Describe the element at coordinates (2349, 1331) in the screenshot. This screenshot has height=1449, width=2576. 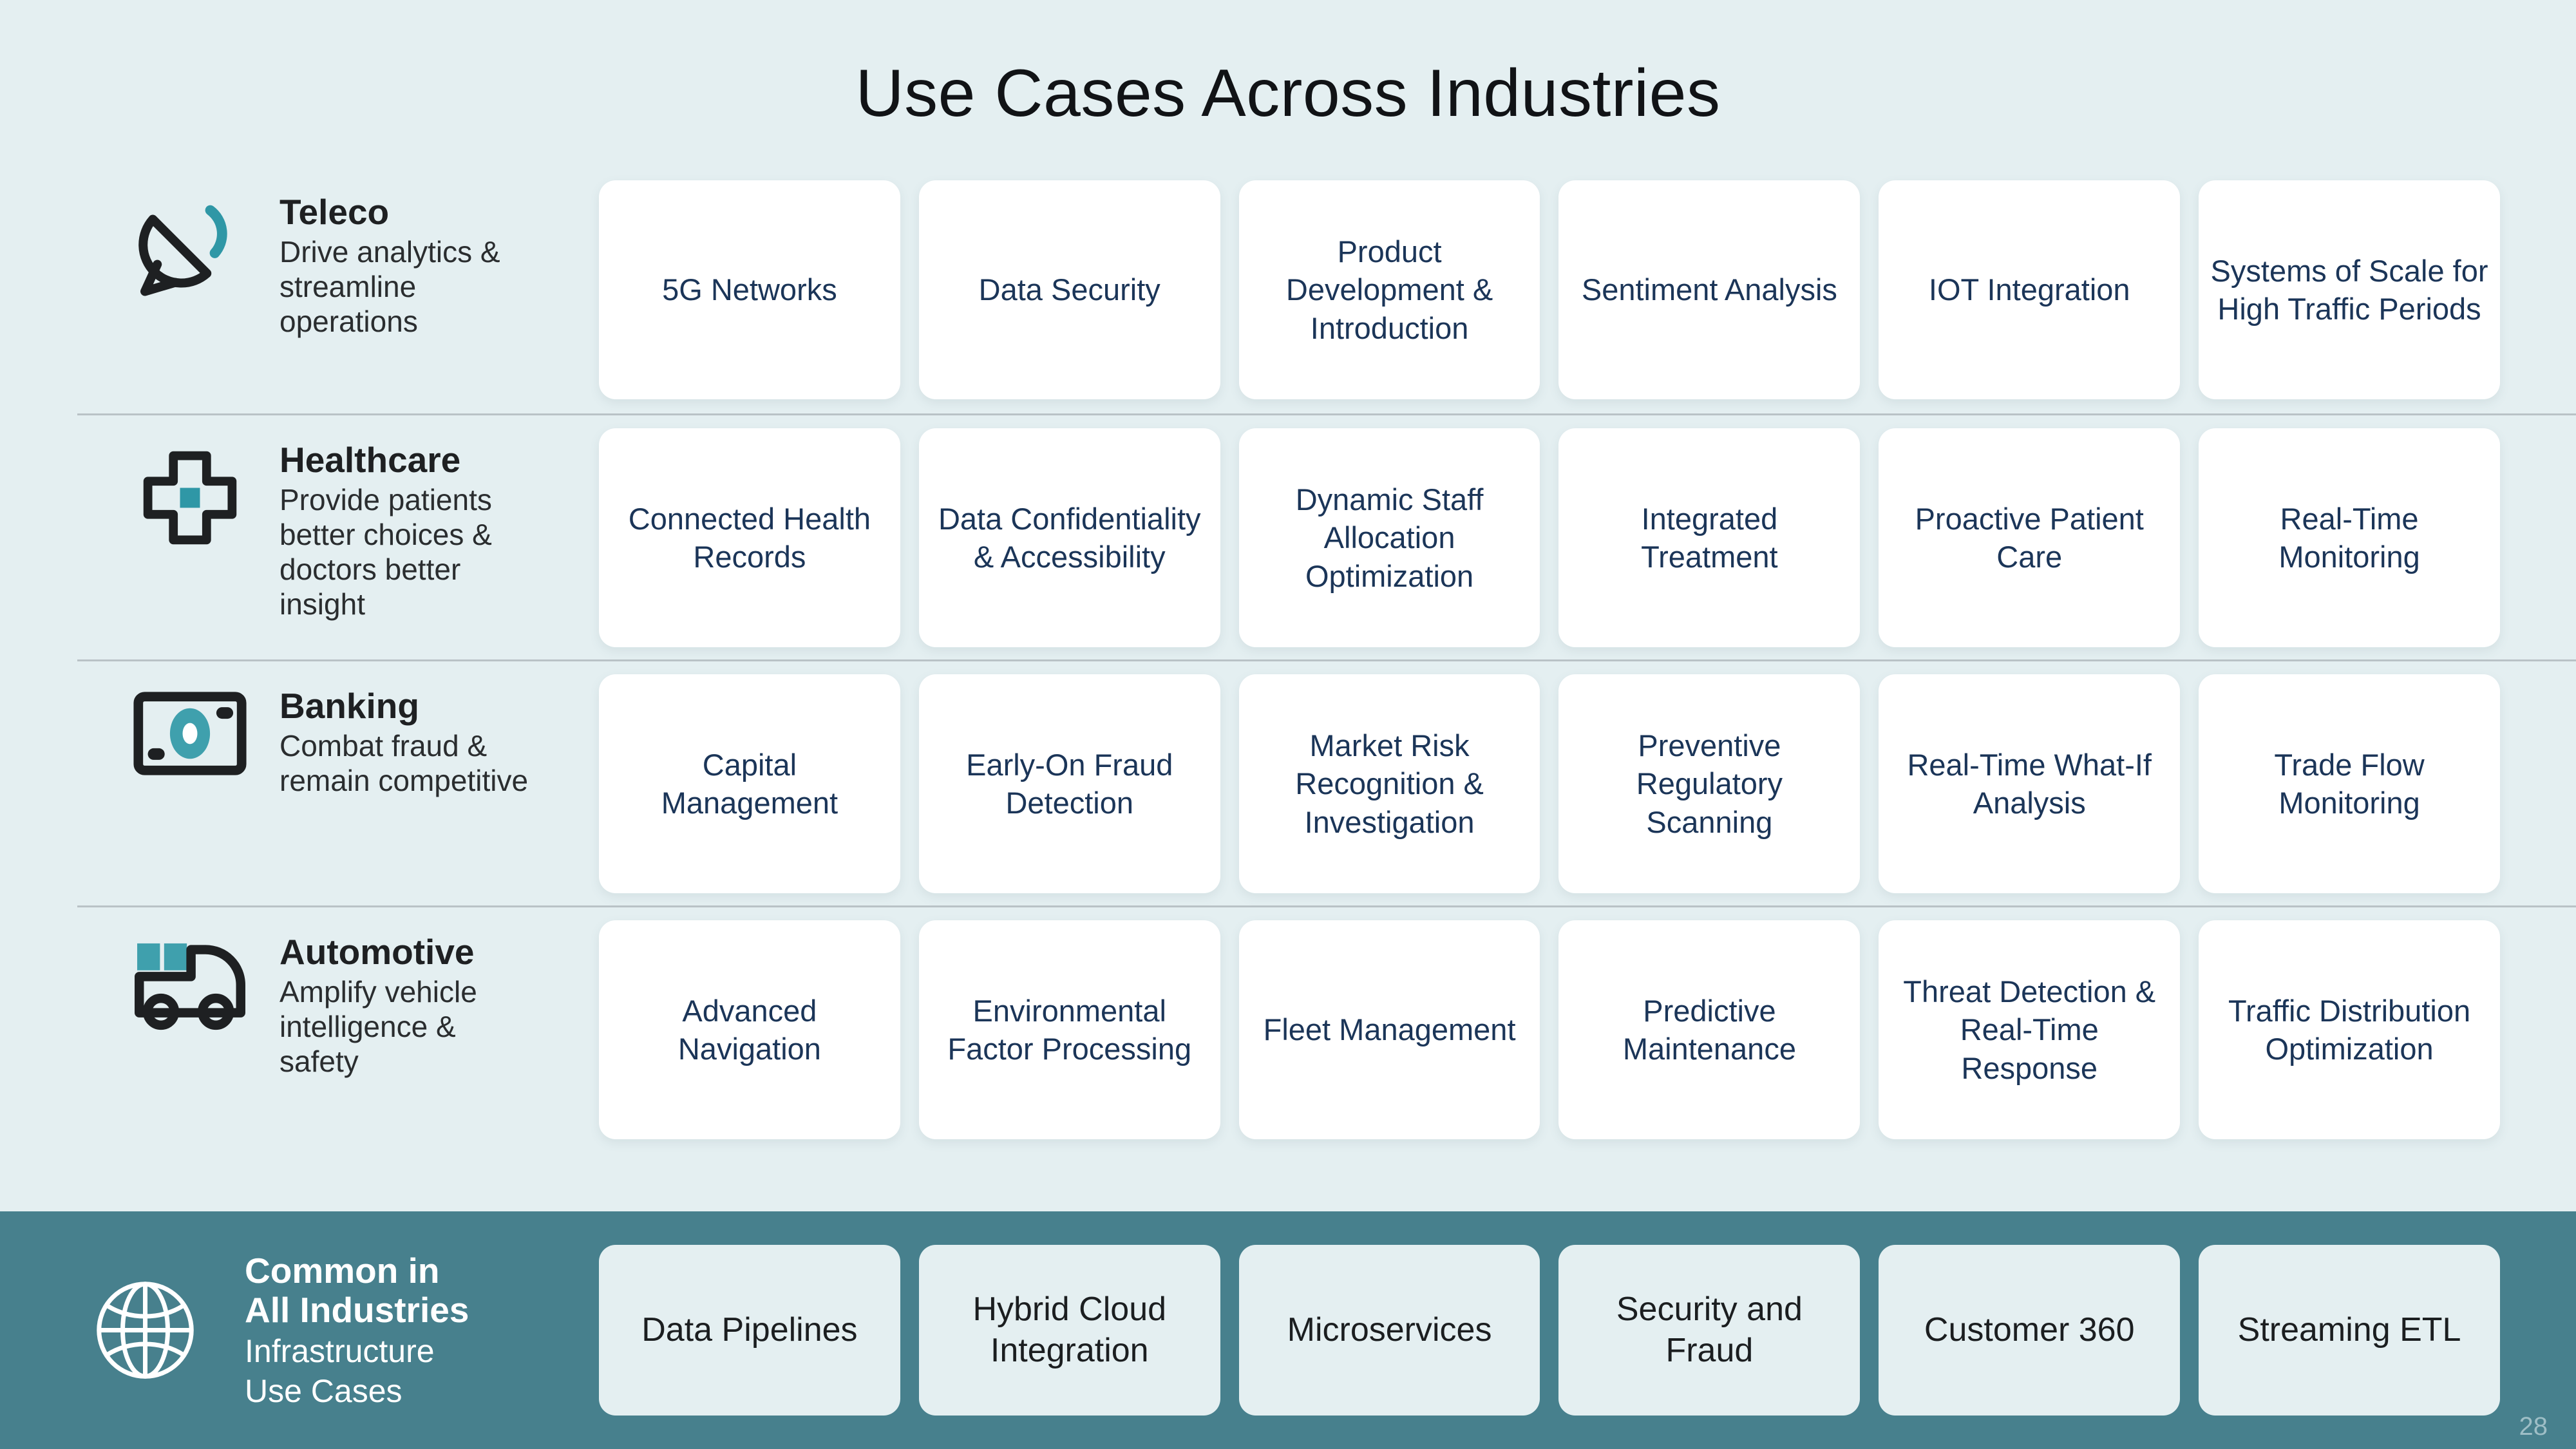
I see `common-use-case-card: Streaming ETL` at that location.